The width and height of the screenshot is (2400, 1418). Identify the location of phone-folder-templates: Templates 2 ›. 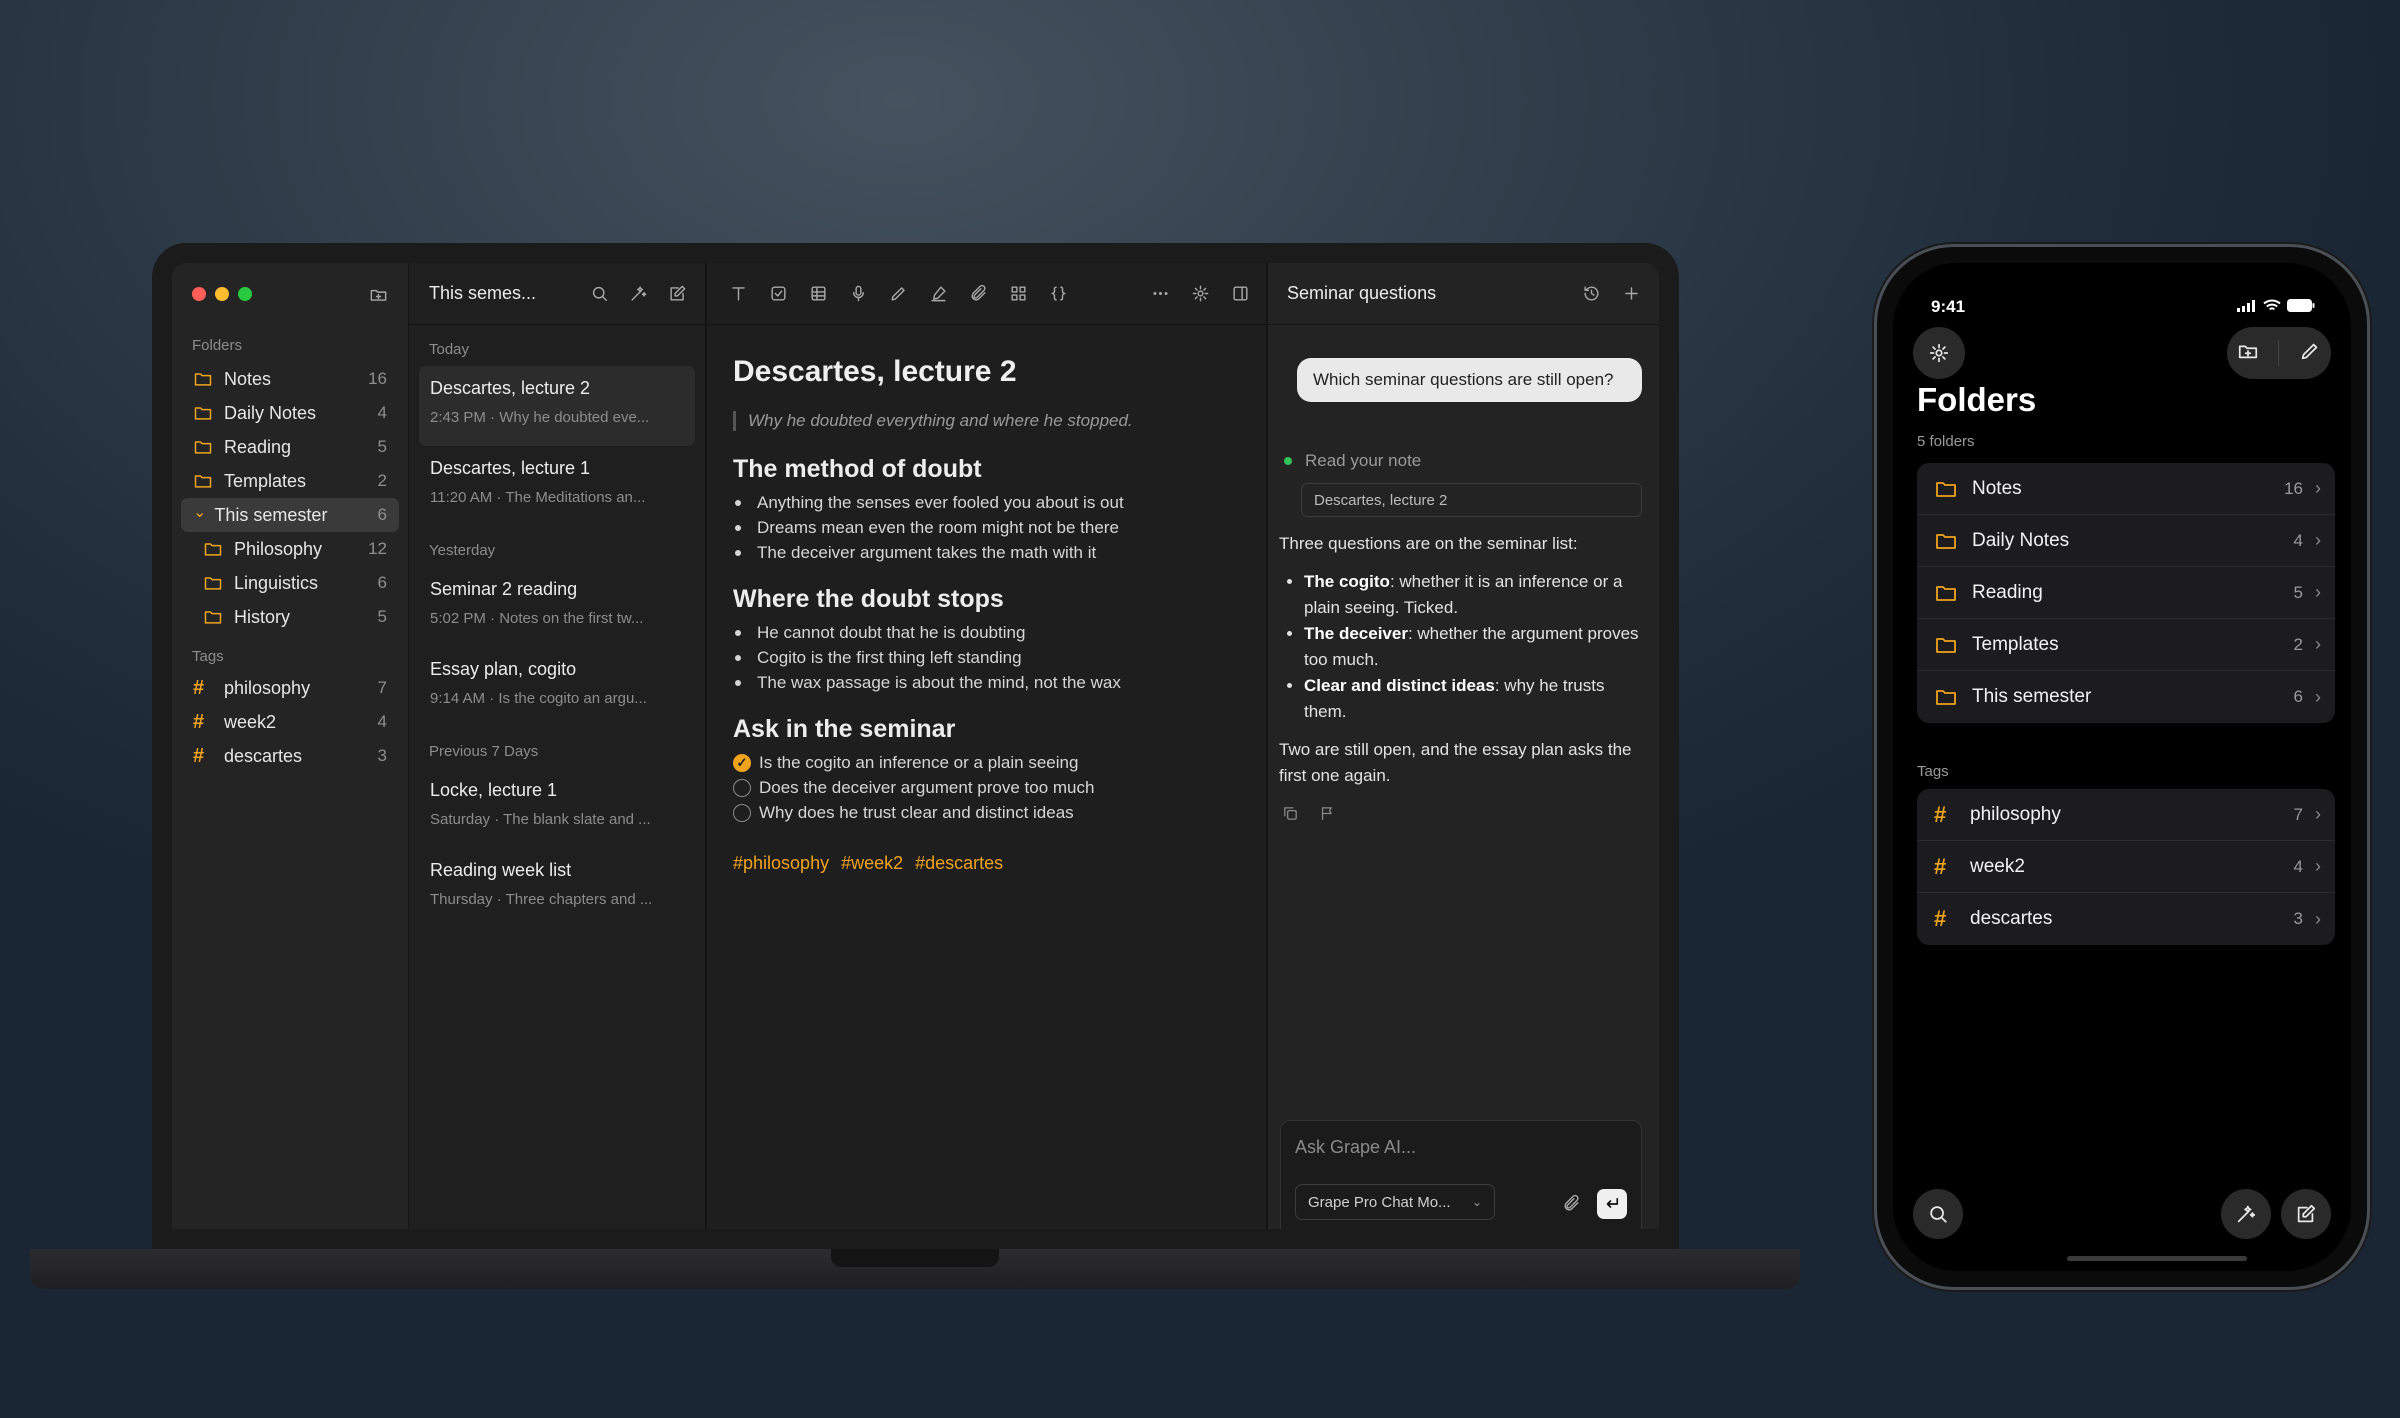
(2126, 645).